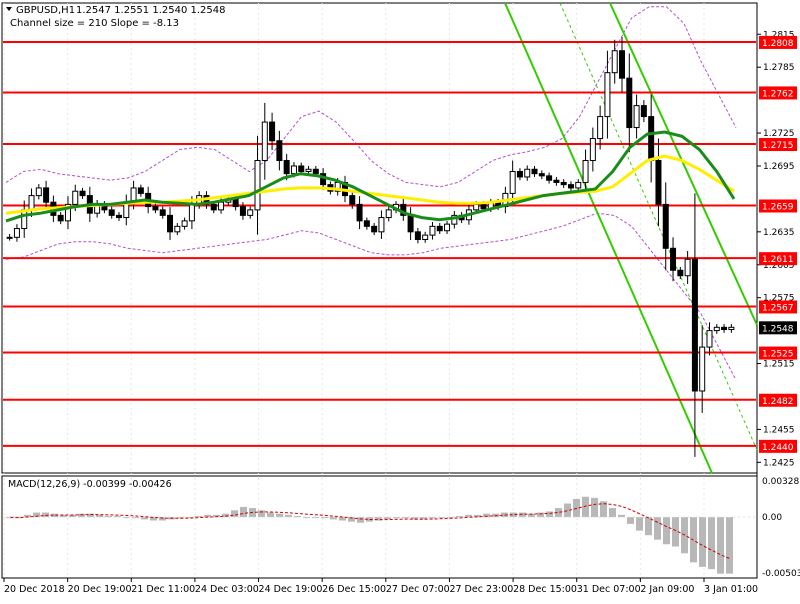 This screenshot has height=604, width=800. Describe the element at coordinates (778, 146) in the screenshot. I see `level-label: 1.2715` at that location.